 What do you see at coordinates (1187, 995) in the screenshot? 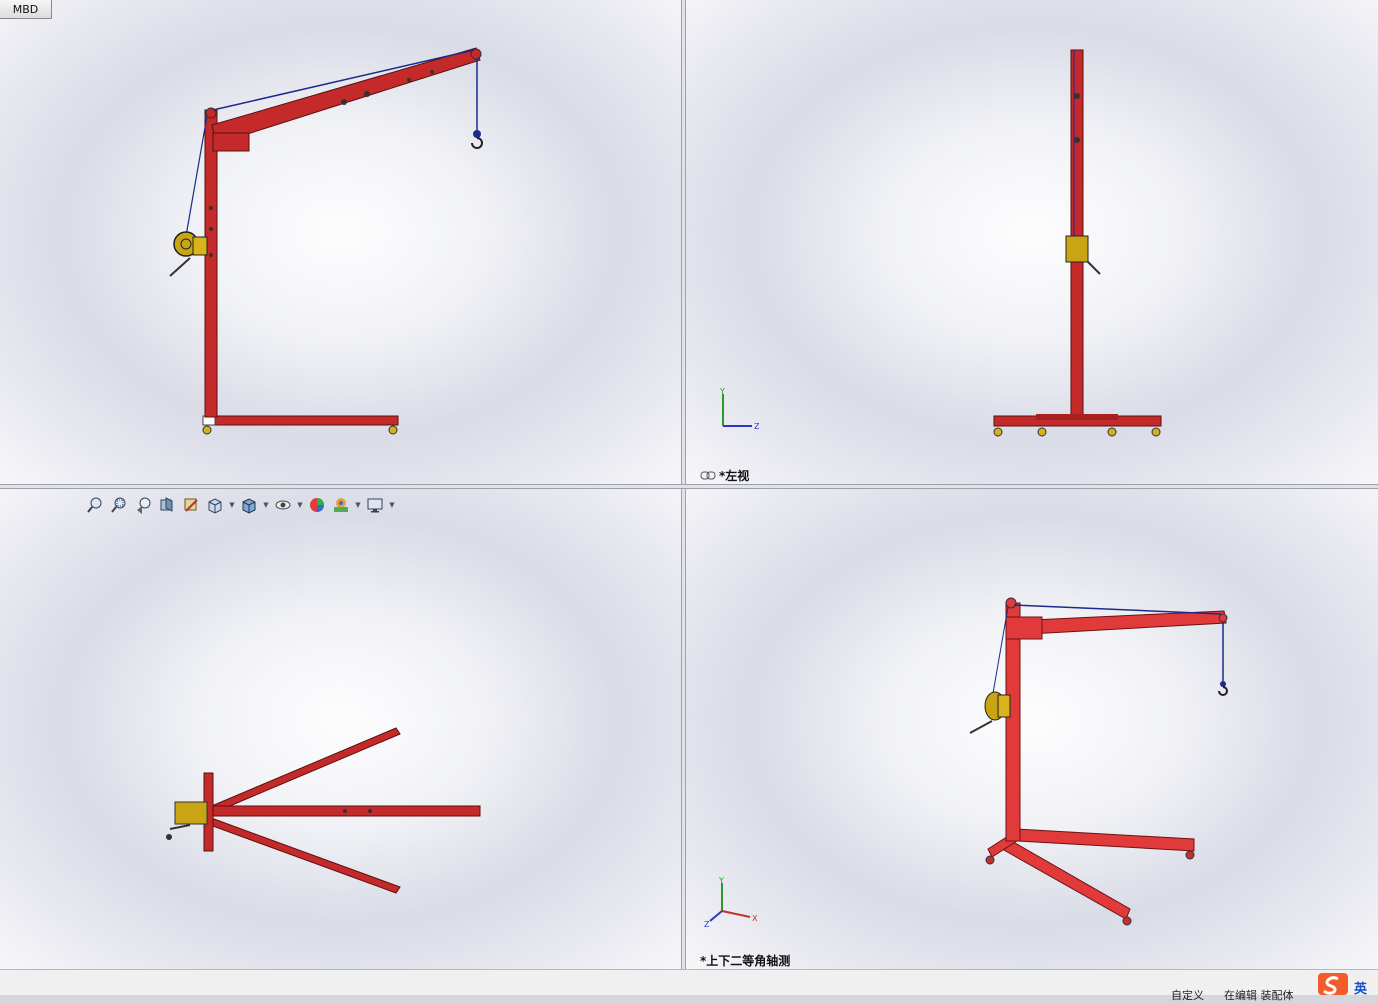
I see `status-custom: 自定义` at bounding box center [1187, 995].